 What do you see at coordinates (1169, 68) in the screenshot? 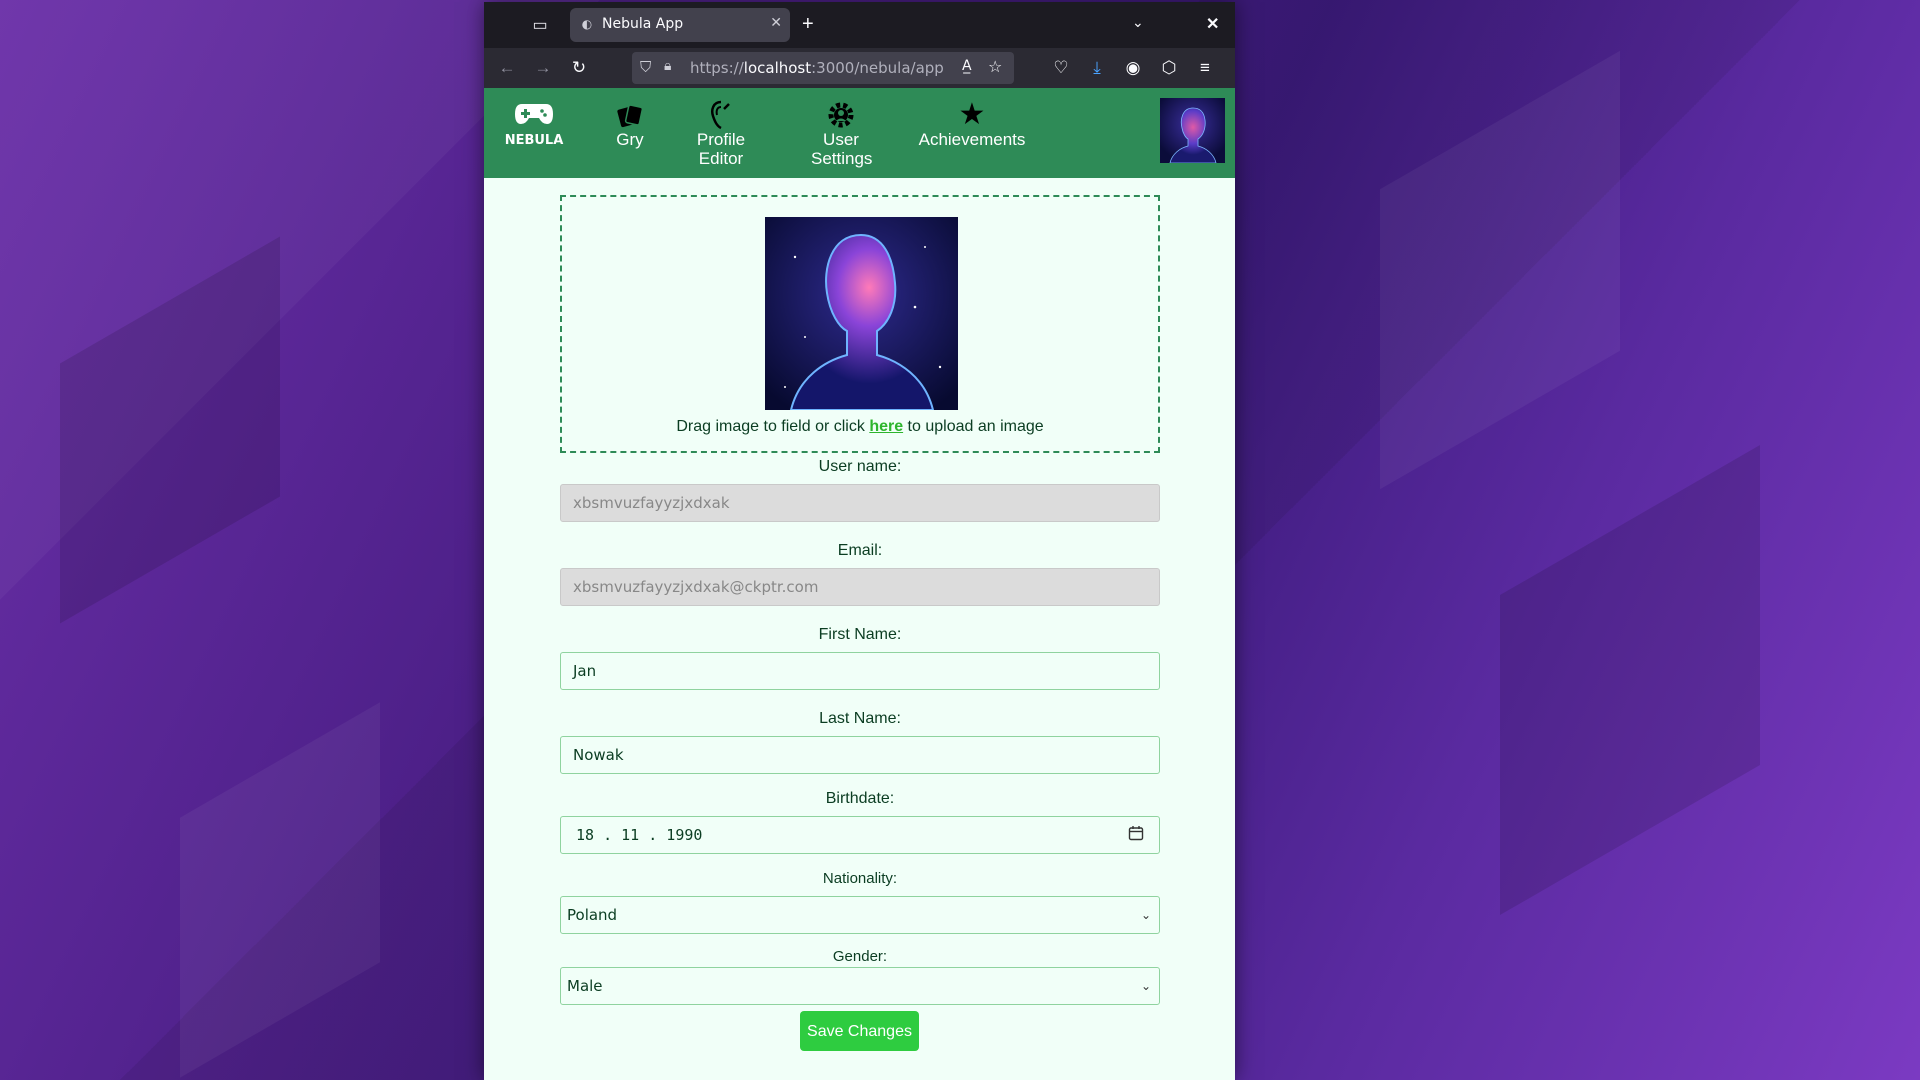
I see `extensions-icon: ⬡` at bounding box center [1169, 68].